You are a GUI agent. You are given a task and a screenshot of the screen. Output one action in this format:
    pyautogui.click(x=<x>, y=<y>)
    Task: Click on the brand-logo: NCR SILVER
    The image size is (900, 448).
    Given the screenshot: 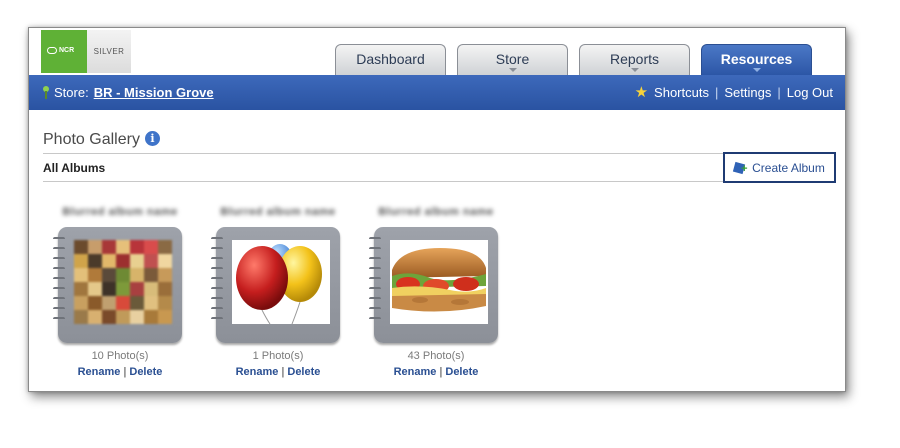 What is the action you would take?
    pyautogui.click(x=86, y=51)
    